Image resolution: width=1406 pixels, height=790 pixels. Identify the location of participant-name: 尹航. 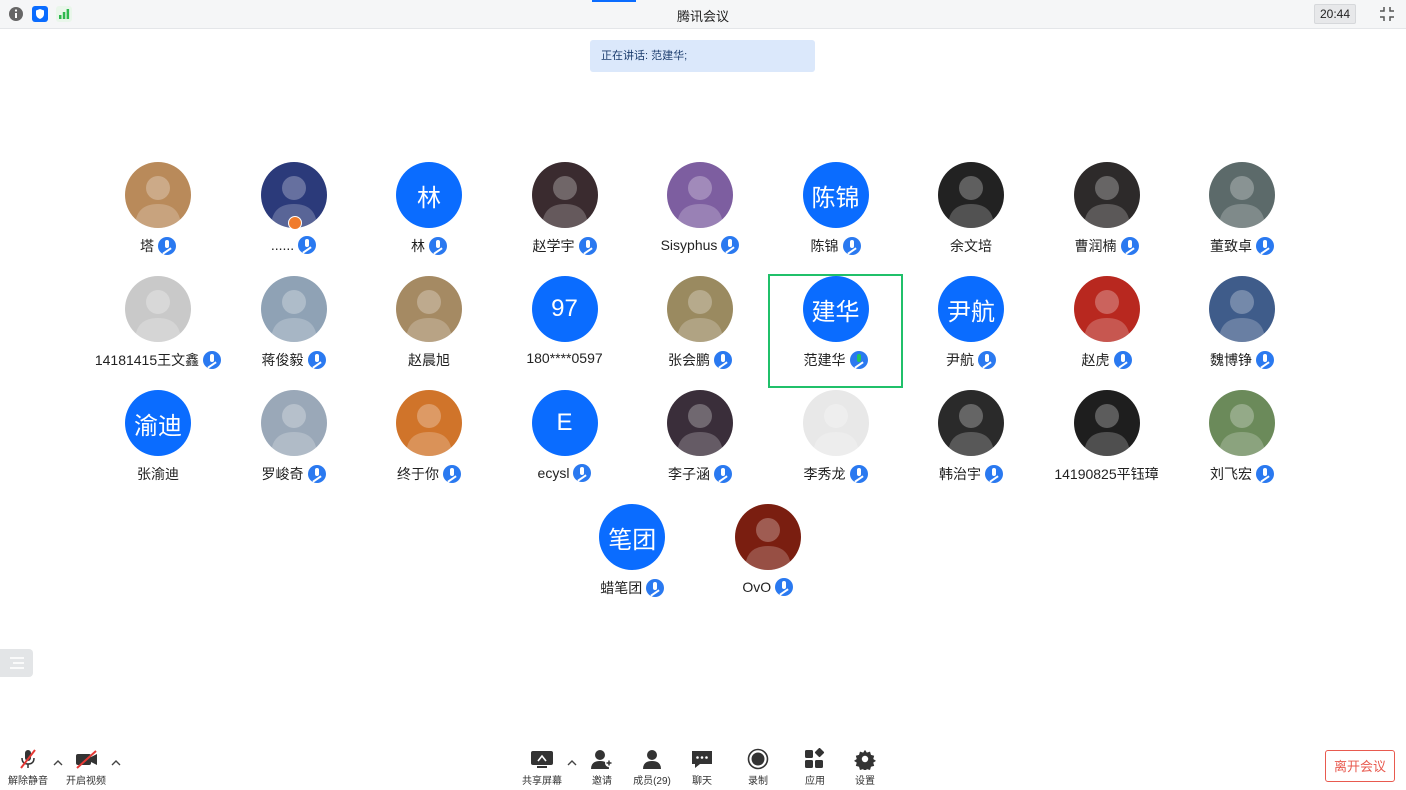
(960, 360).